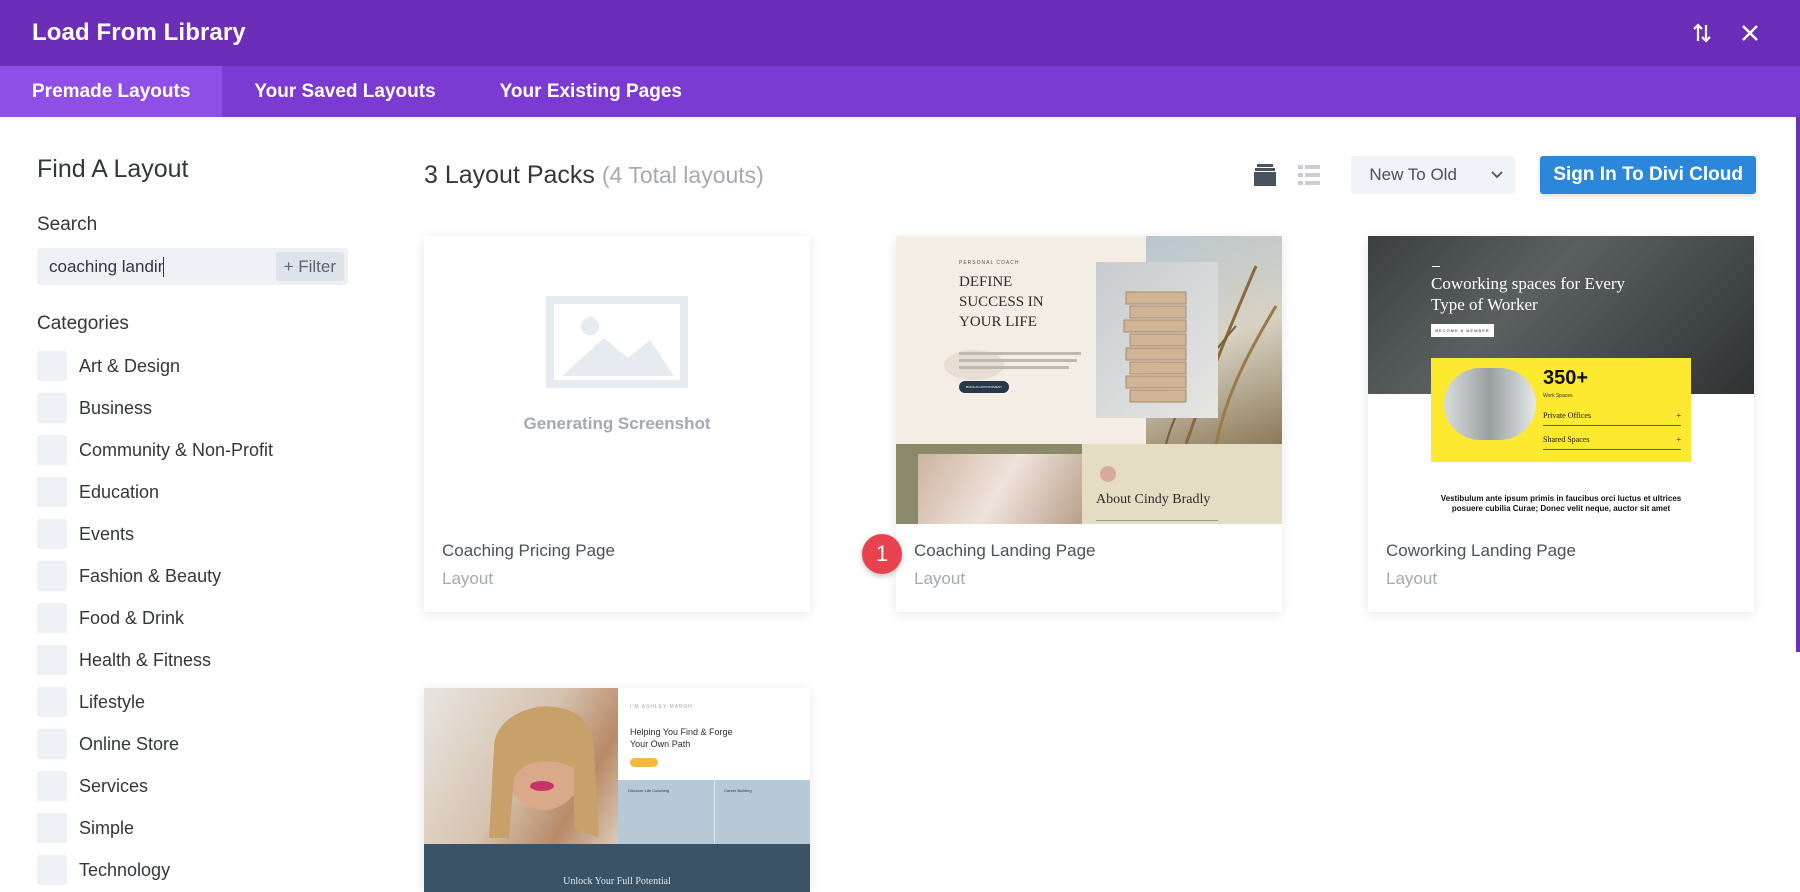  Describe the element at coordinates (528, 550) in the screenshot. I see `layout-name: Coaching Pricing Page` at that location.